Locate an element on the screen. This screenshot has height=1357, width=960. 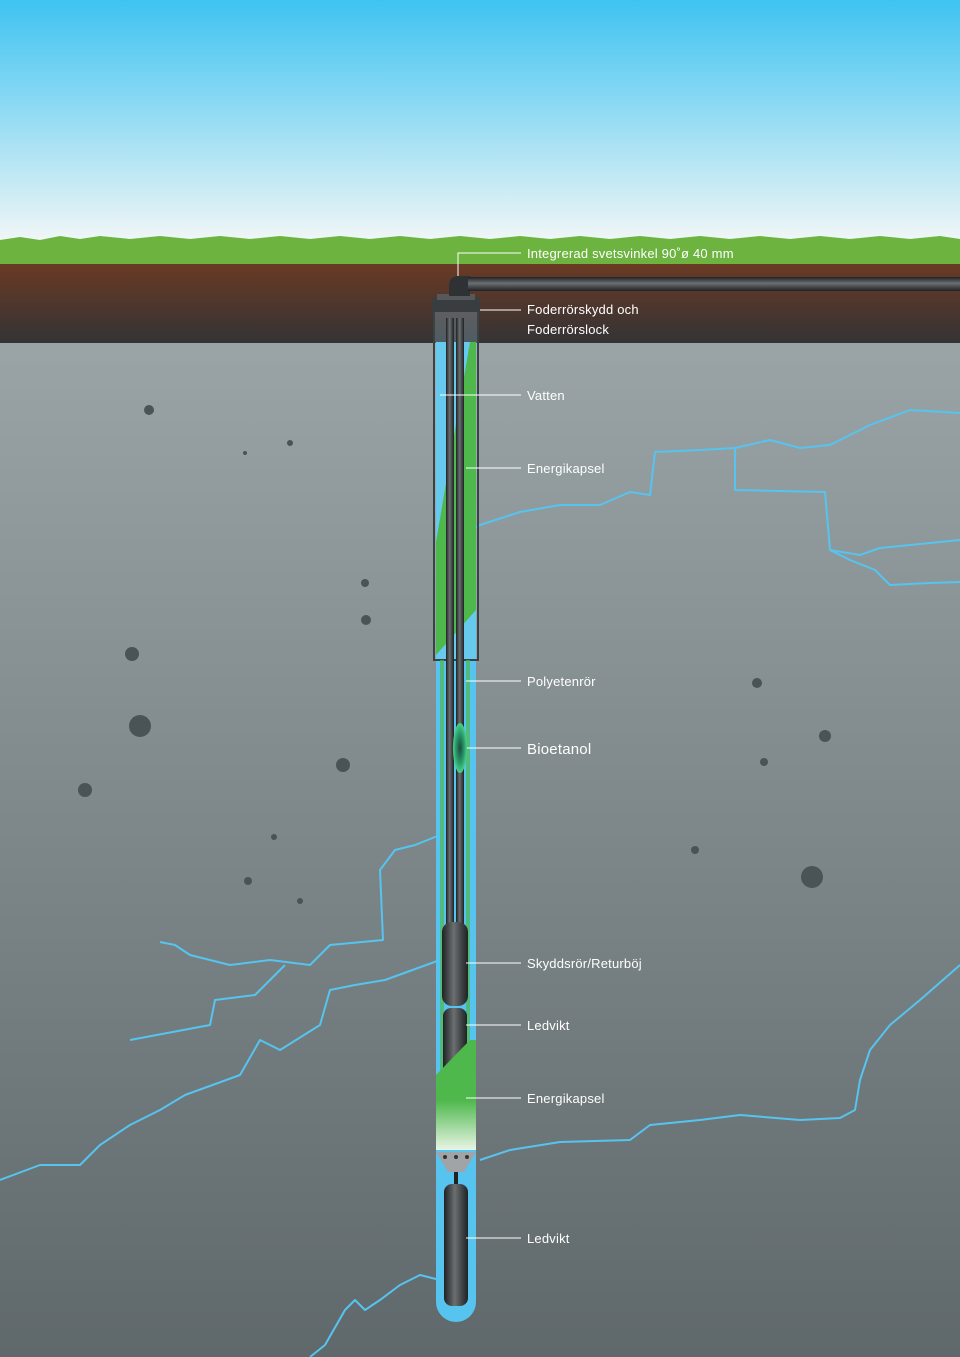
label-weight-upper: Ledvikt is located at coordinates (548, 1025).